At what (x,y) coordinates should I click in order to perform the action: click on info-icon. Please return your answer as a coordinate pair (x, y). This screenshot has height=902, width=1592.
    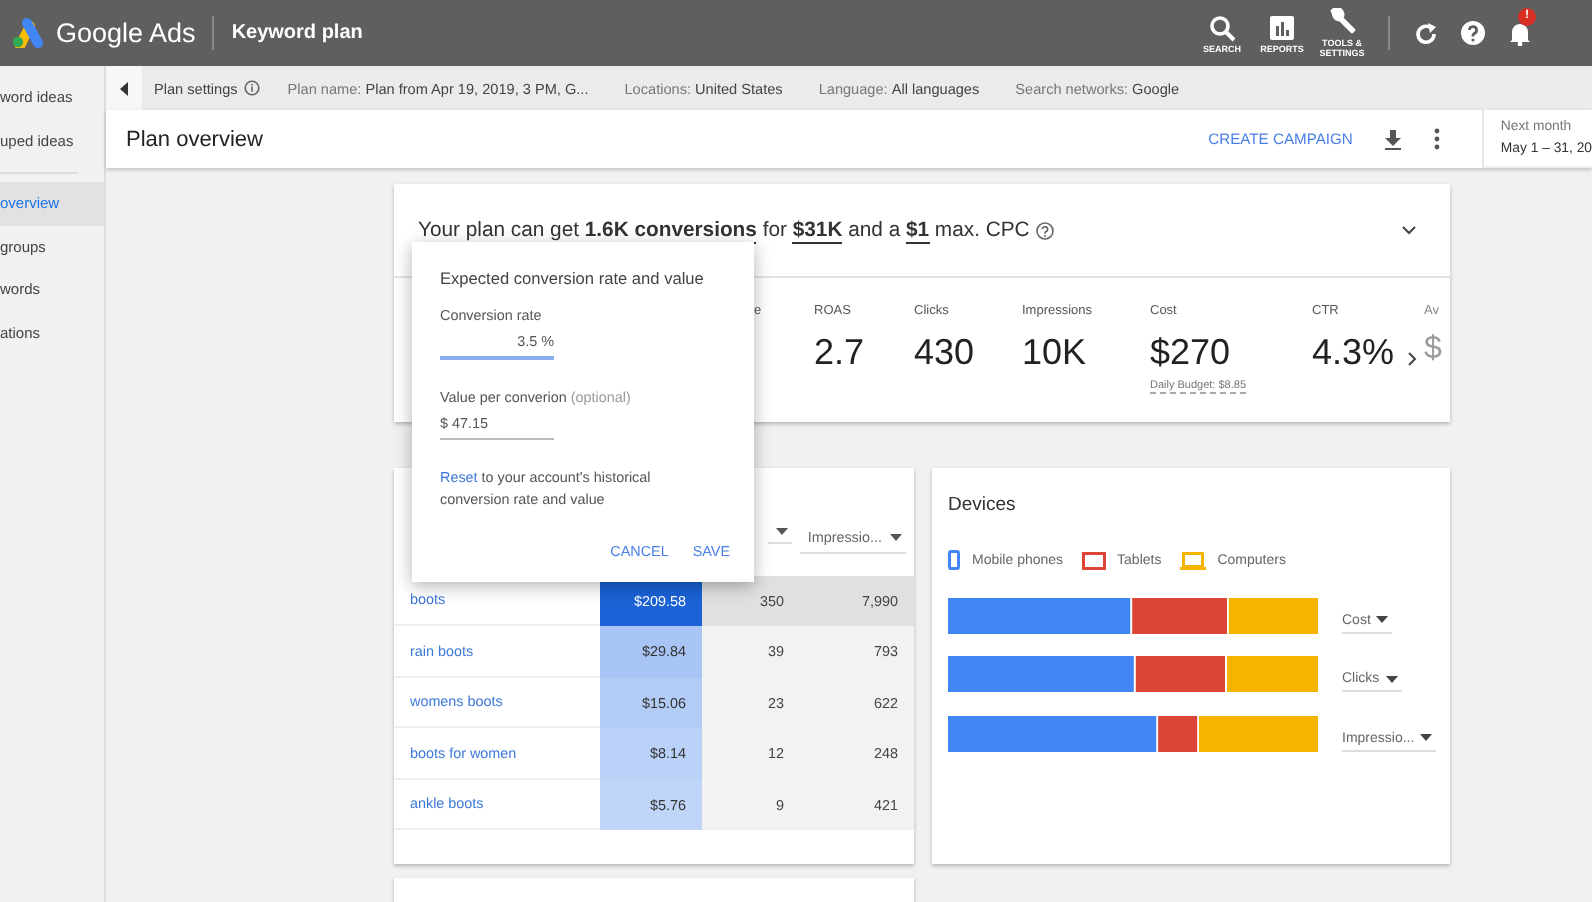
    Looking at the image, I should click on (251, 88).